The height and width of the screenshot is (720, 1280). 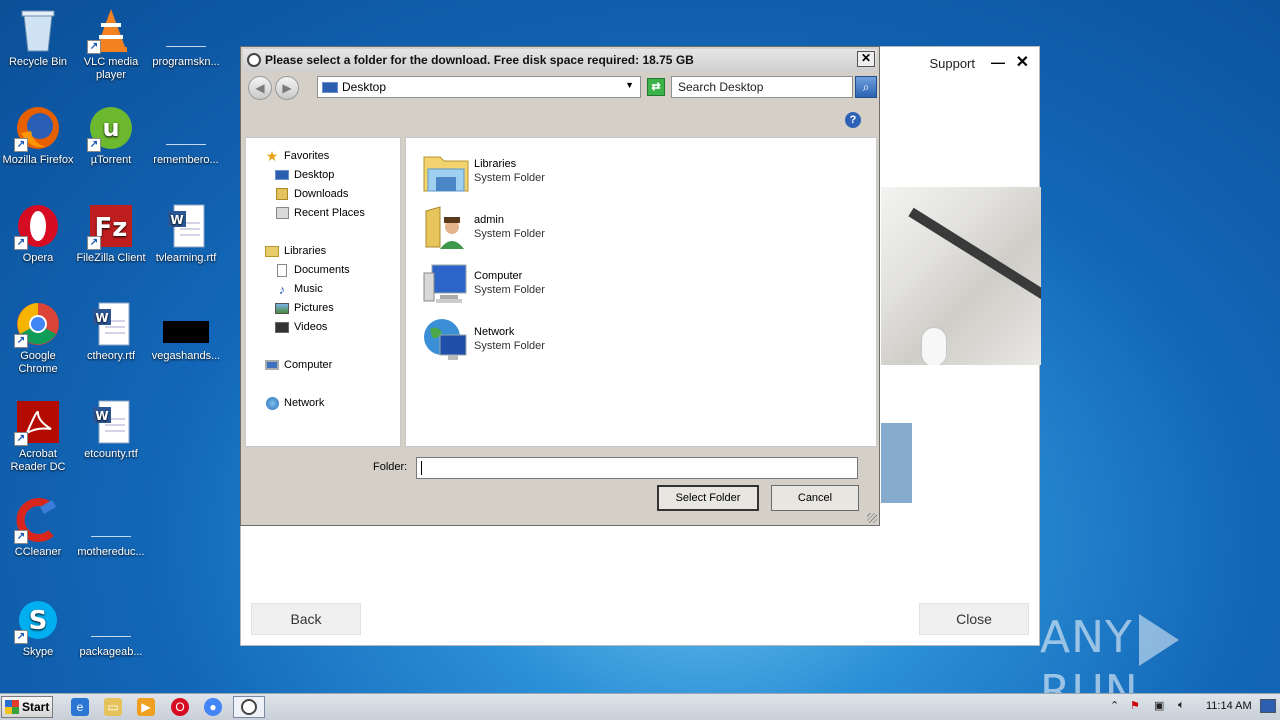 I want to click on search-icon: ⌕, so click(x=866, y=87).